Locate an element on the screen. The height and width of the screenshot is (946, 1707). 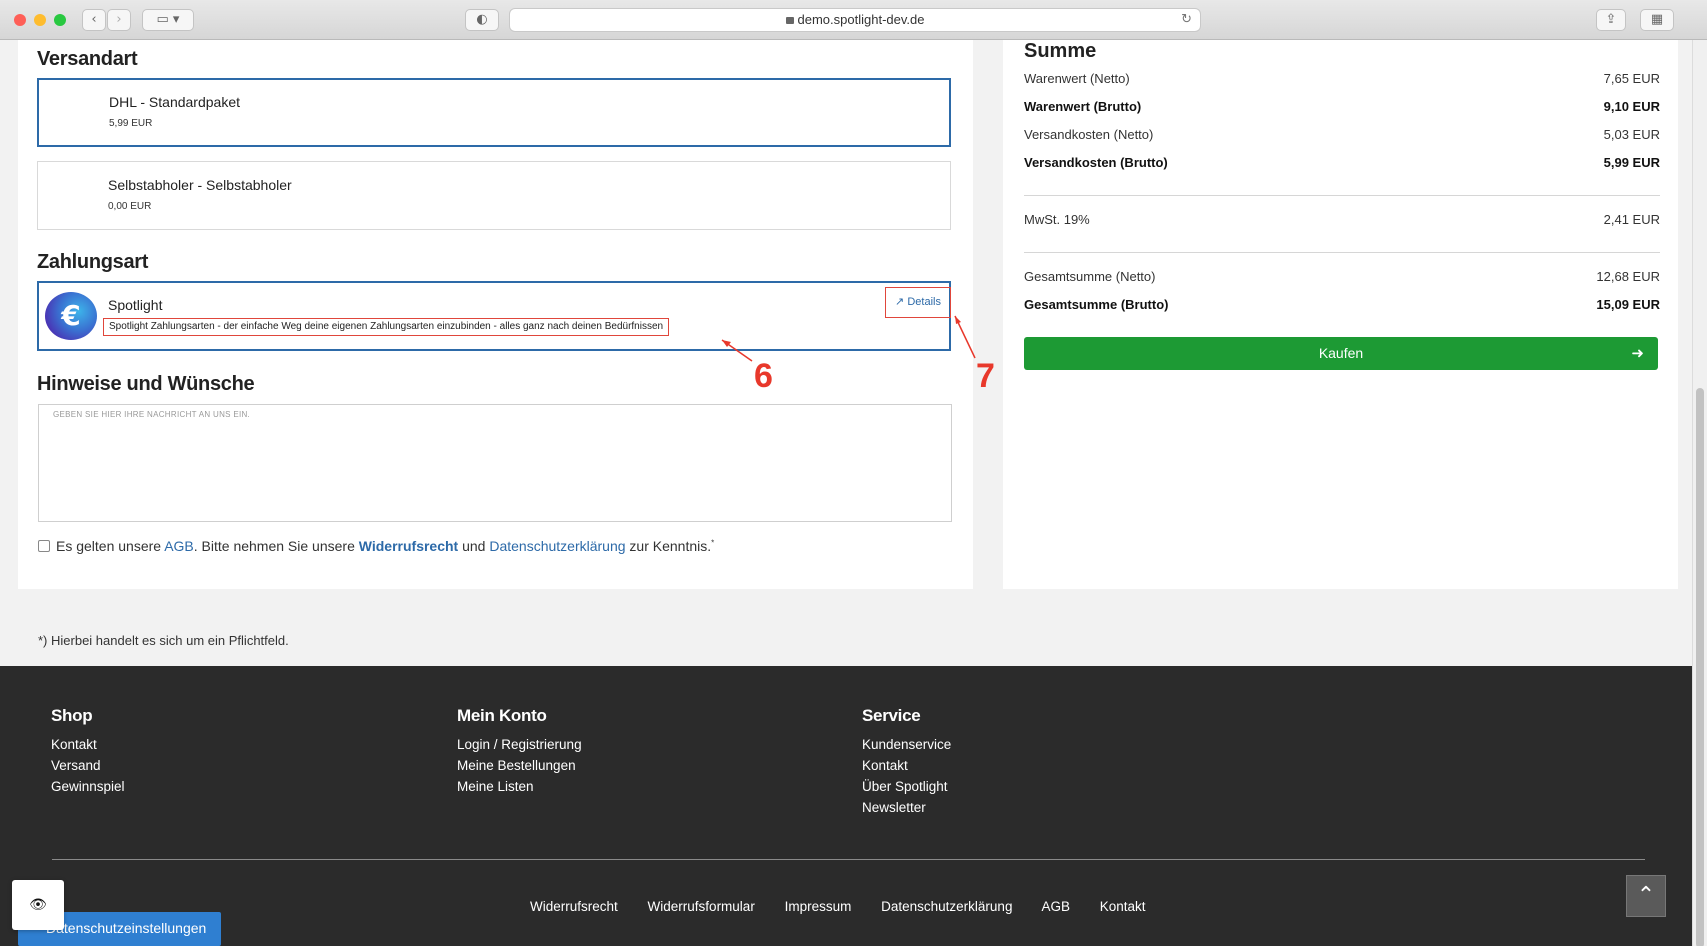
summary-label: Warenwert (Netto) is located at coordinates (1077, 78).